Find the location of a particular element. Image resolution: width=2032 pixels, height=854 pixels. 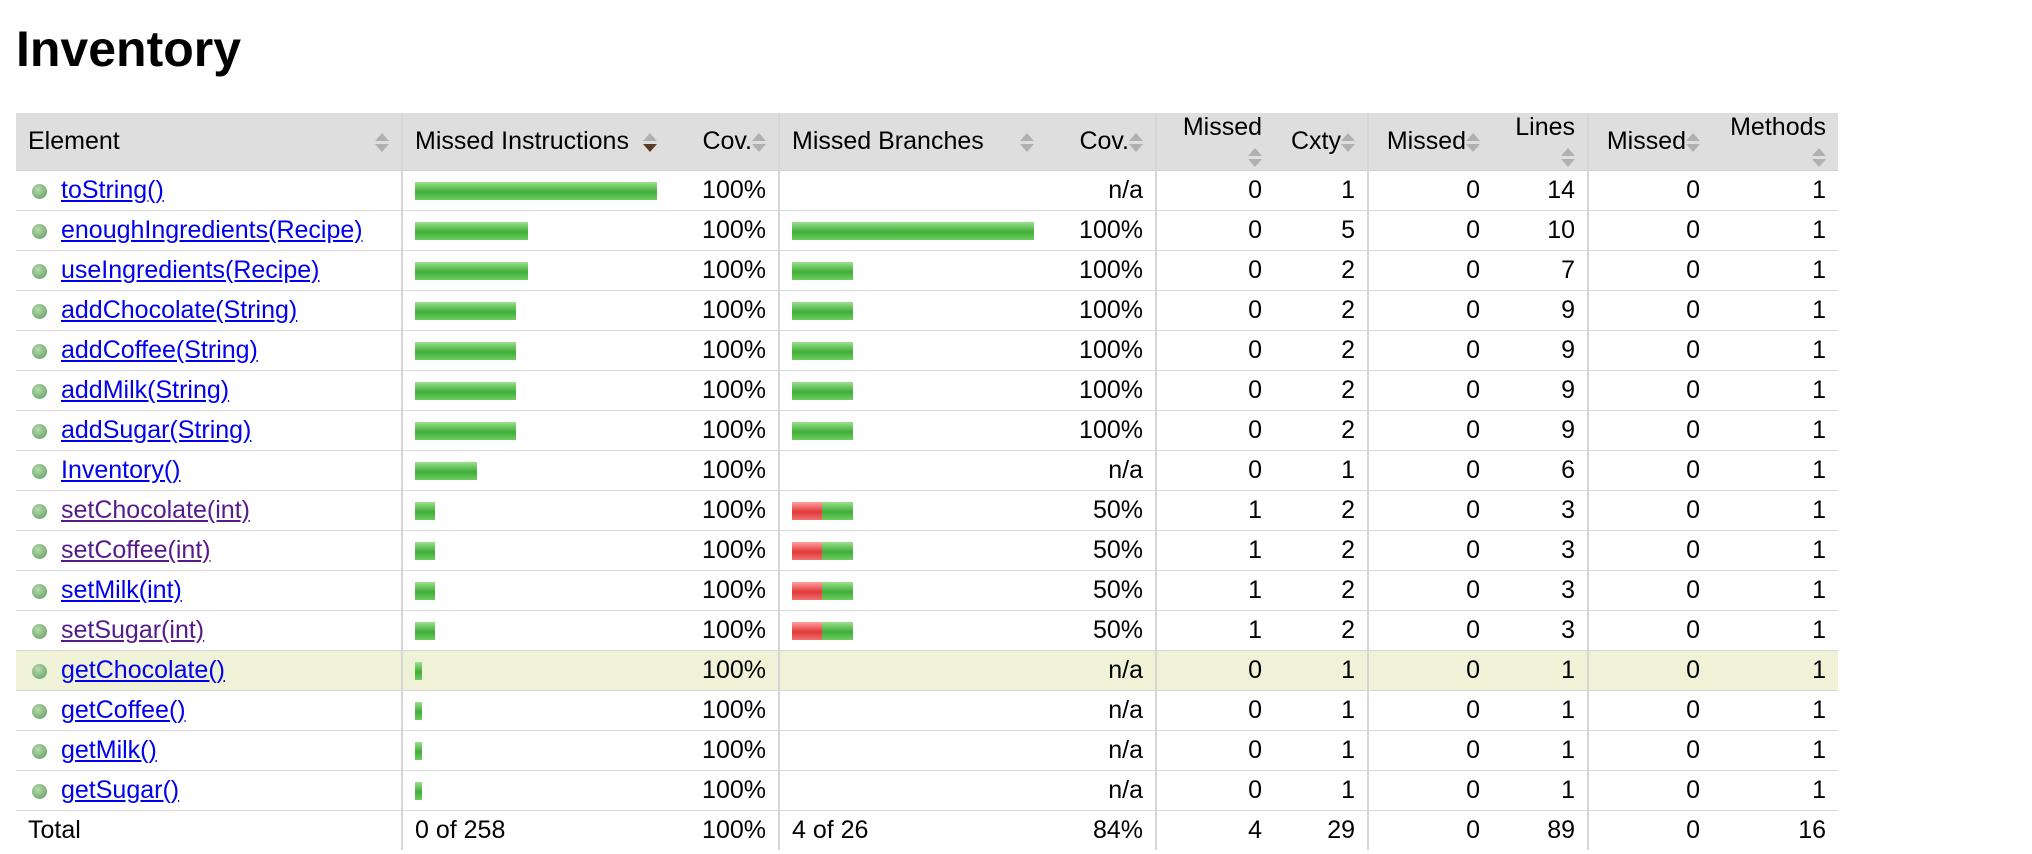

element-link: addCoffee(String) is located at coordinates (159, 350).